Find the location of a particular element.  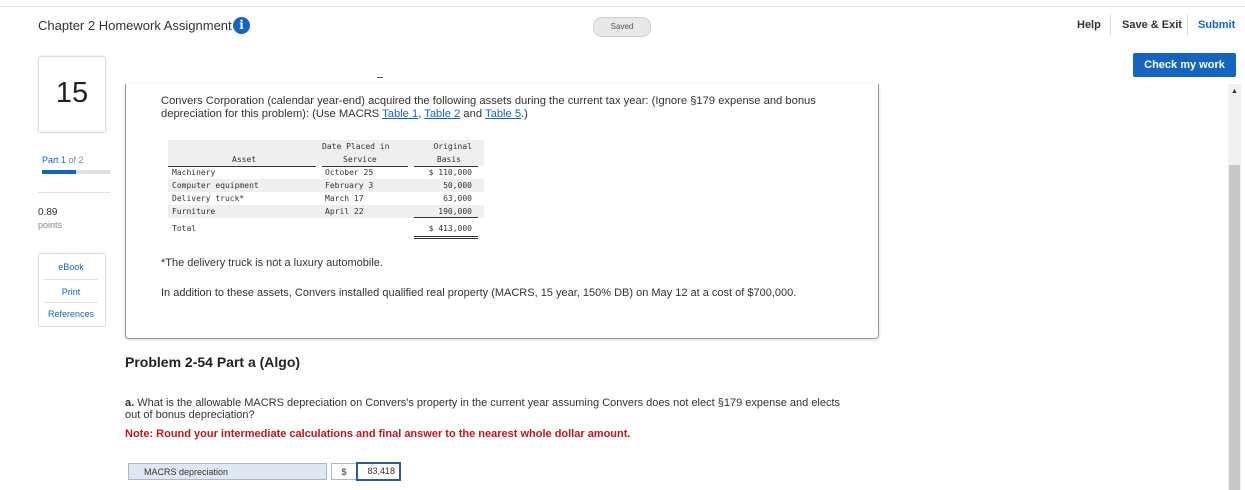

intro-sep: and is located at coordinates (472, 114).